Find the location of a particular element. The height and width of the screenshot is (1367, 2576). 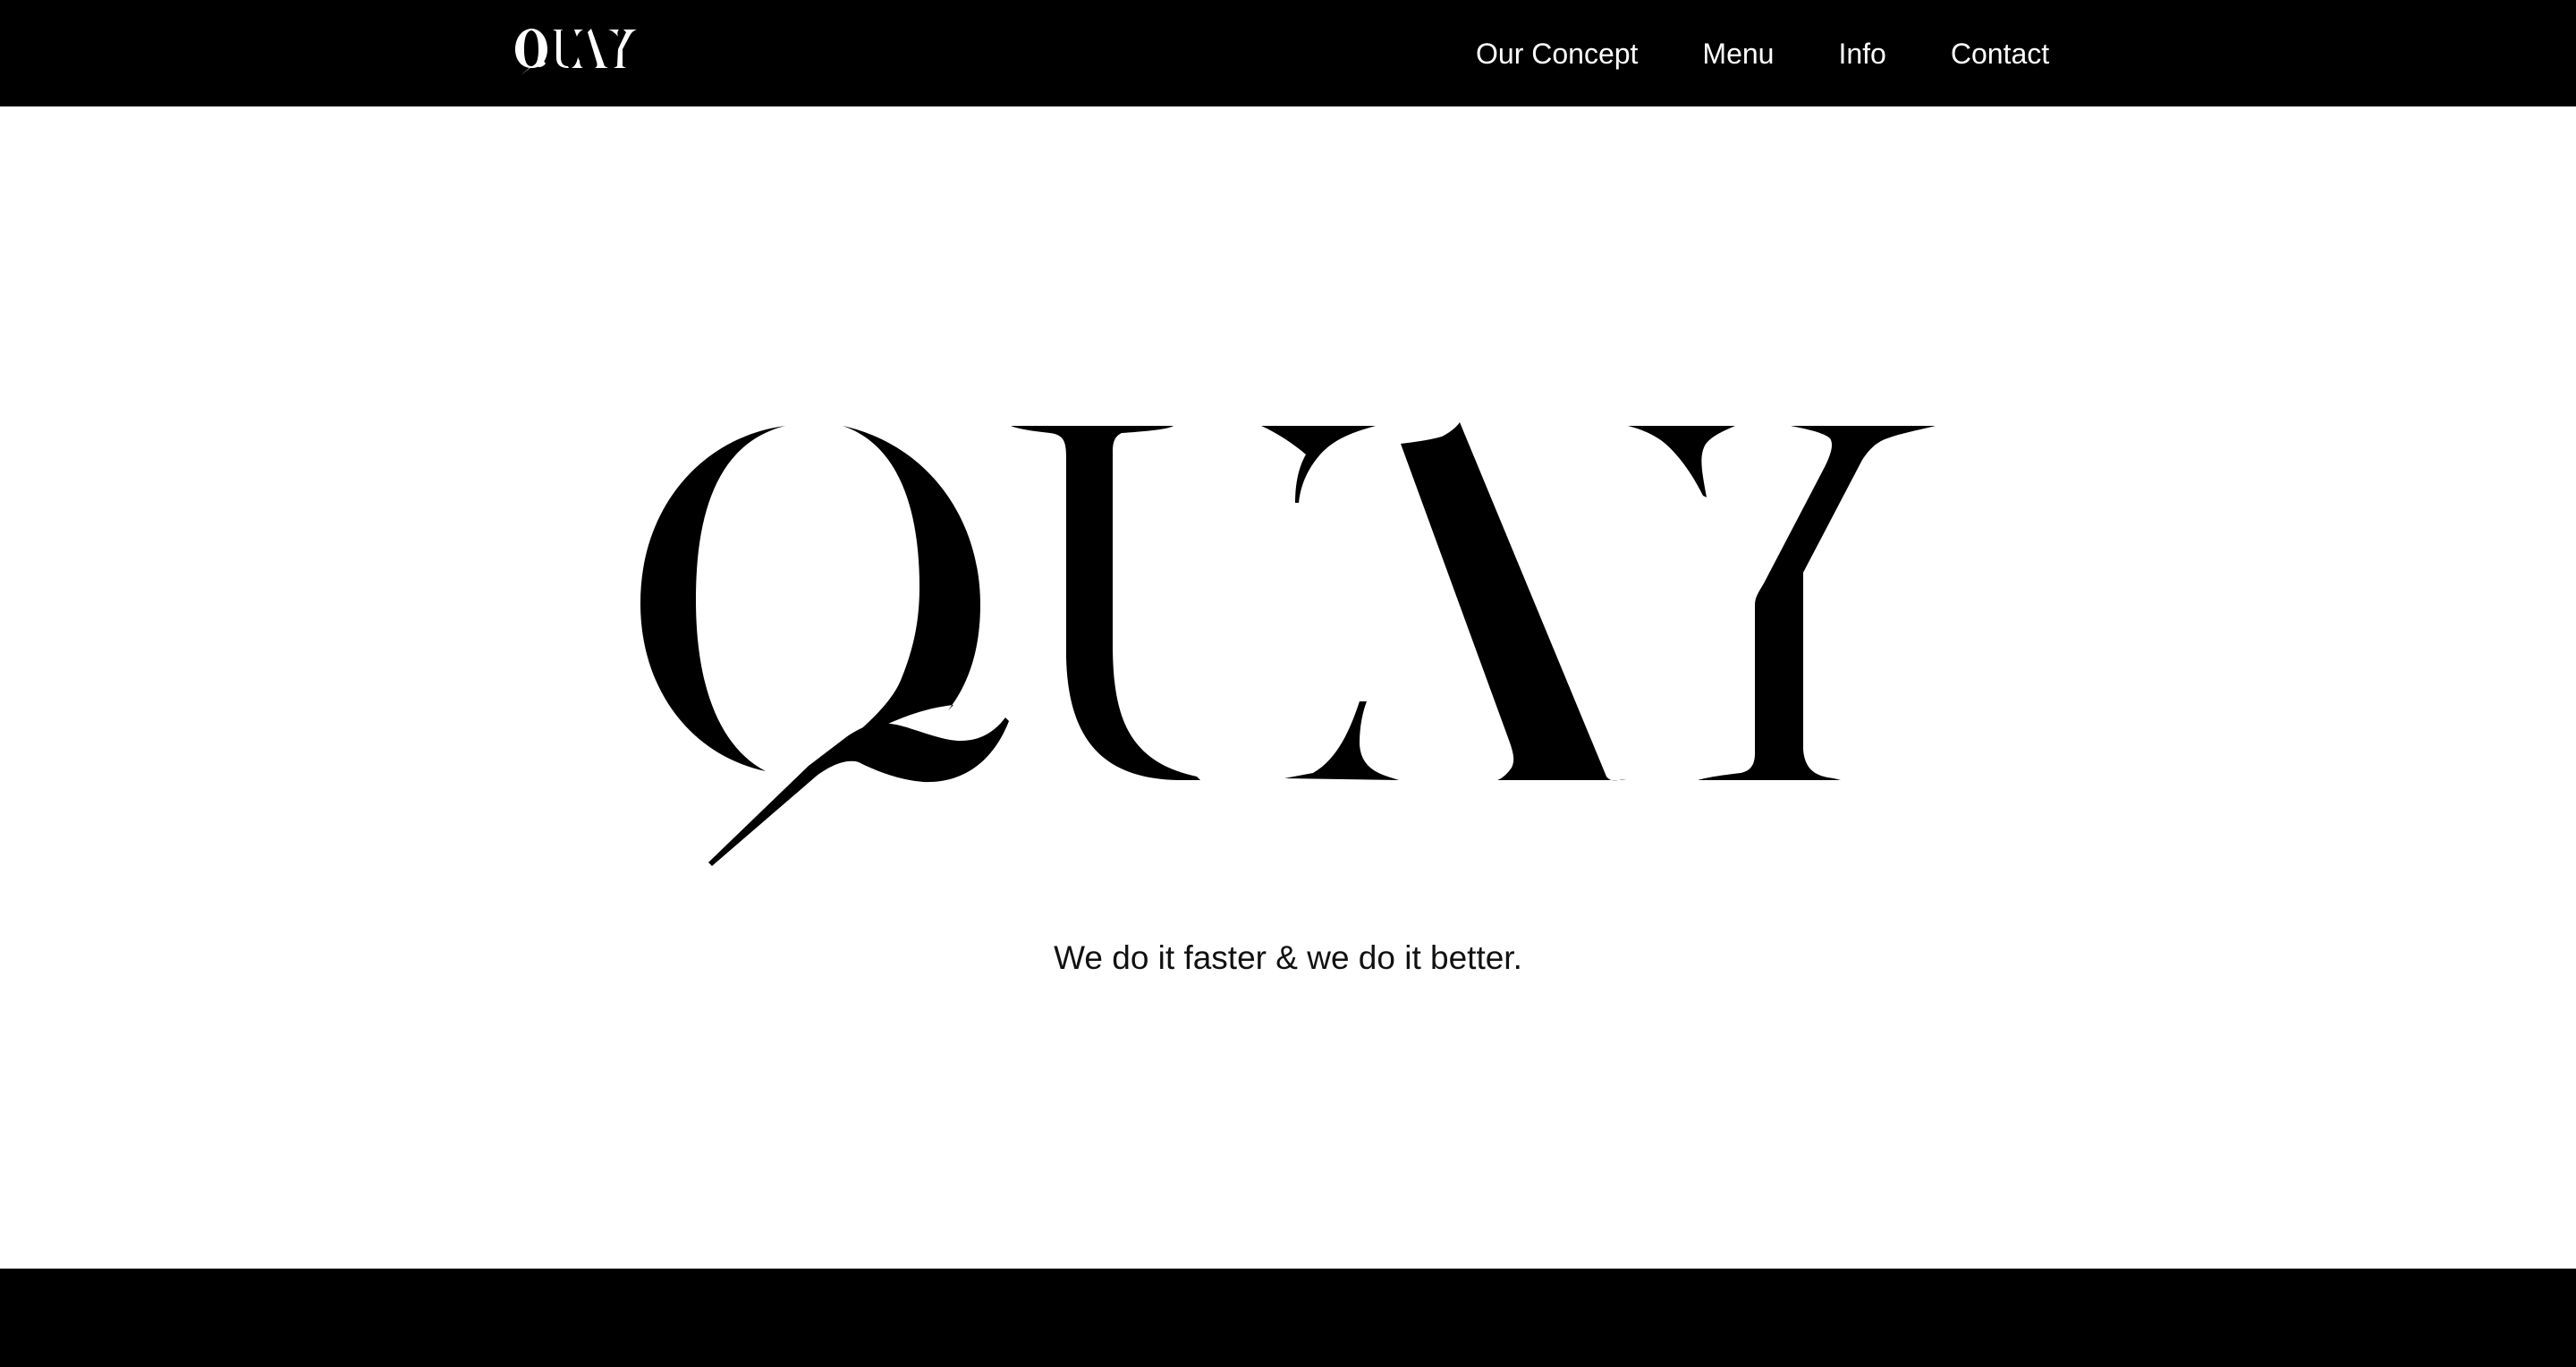

brand-logo-link is located at coordinates (586, 51).